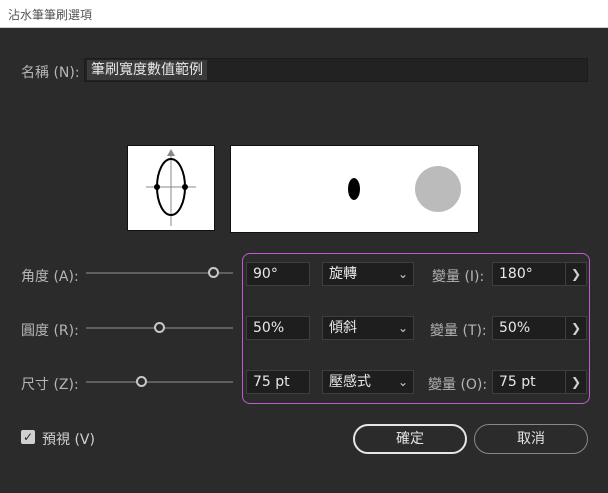  What do you see at coordinates (50, 277) in the screenshot?
I see `angle-label: 角度 (A):` at bounding box center [50, 277].